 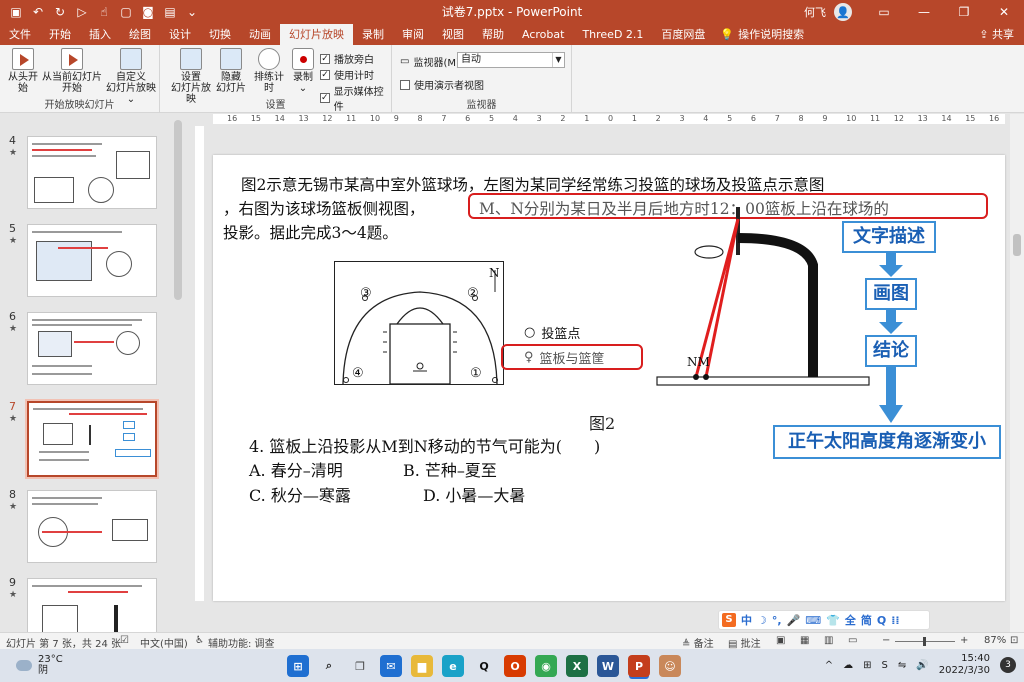 What do you see at coordinates (329, 666) in the screenshot?
I see `search-icon: ⌕` at bounding box center [329, 666].